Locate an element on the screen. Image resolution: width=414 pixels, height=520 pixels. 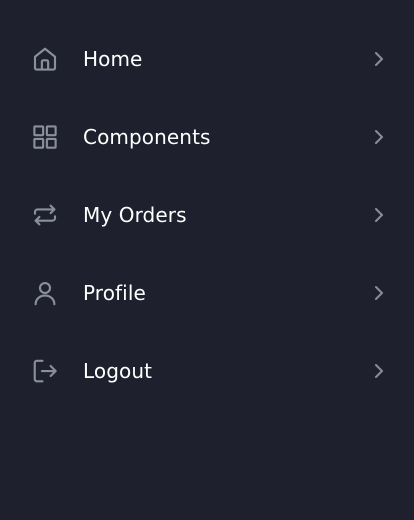
repeat-icon is located at coordinates (45, 215).